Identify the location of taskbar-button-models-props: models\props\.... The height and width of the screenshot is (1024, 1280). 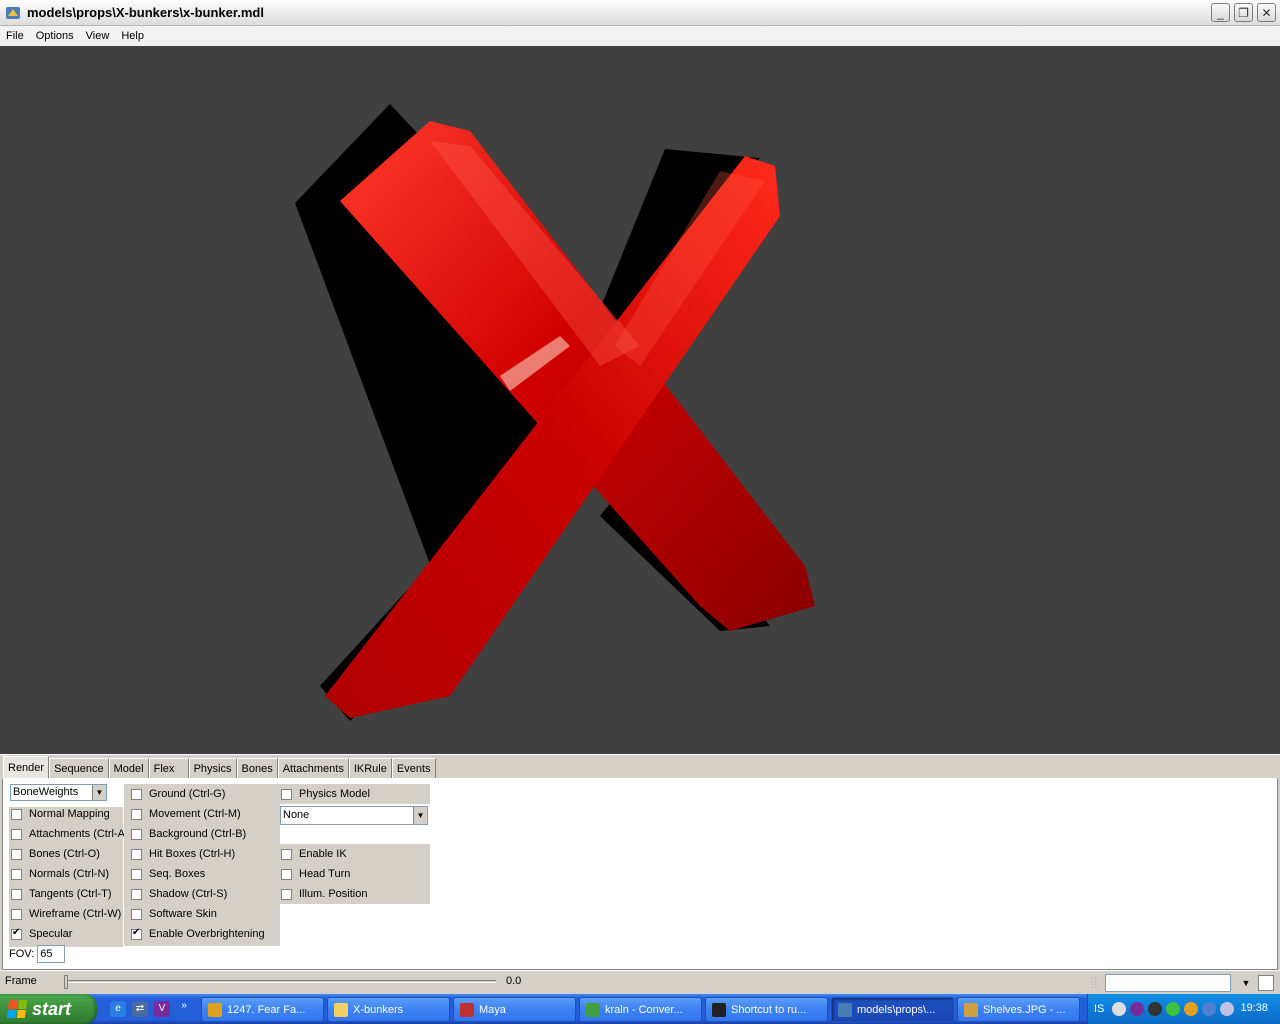
(892, 1009).